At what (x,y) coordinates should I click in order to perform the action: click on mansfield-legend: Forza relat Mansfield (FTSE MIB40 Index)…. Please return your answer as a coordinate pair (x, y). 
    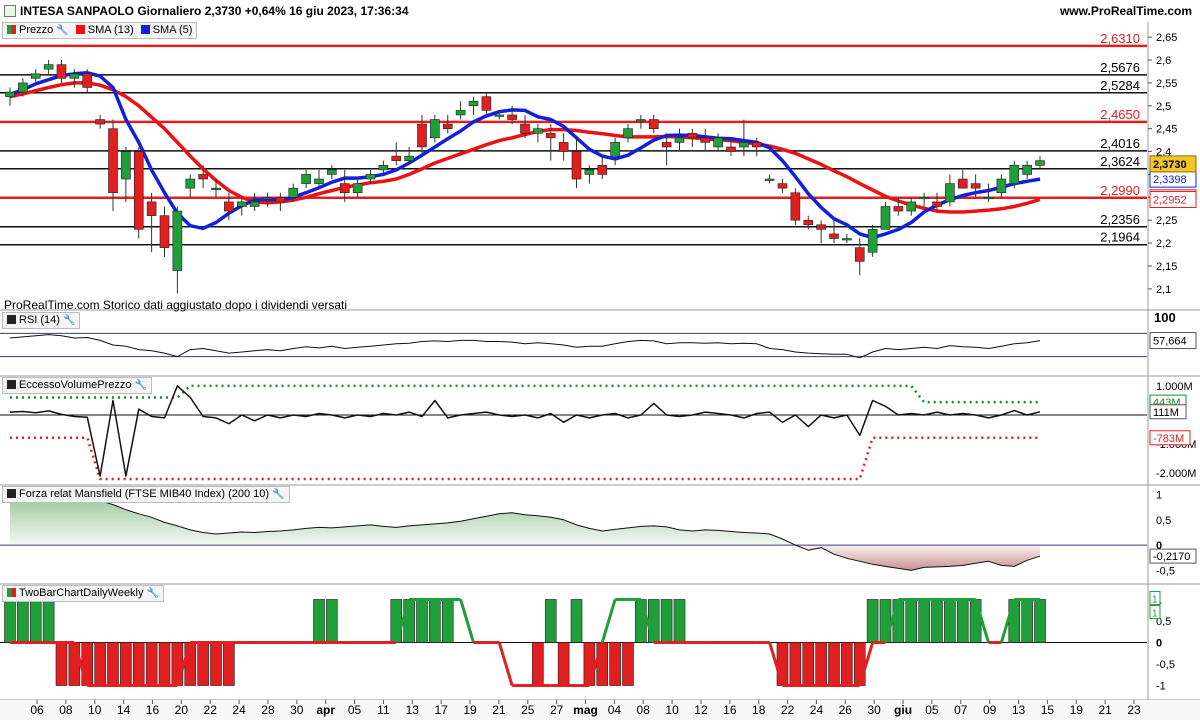
    Looking at the image, I should click on (146, 494).